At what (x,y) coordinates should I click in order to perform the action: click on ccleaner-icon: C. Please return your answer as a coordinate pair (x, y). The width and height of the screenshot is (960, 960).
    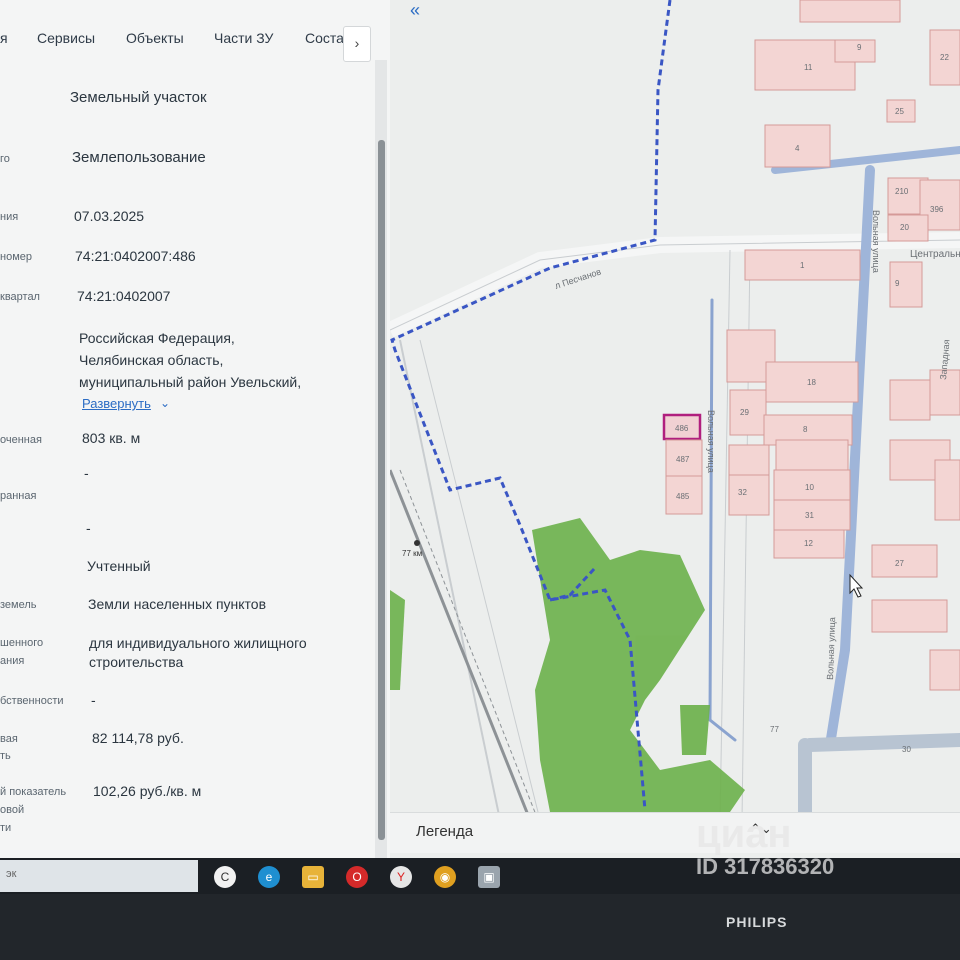
    Looking at the image, I should click on (225, 877).